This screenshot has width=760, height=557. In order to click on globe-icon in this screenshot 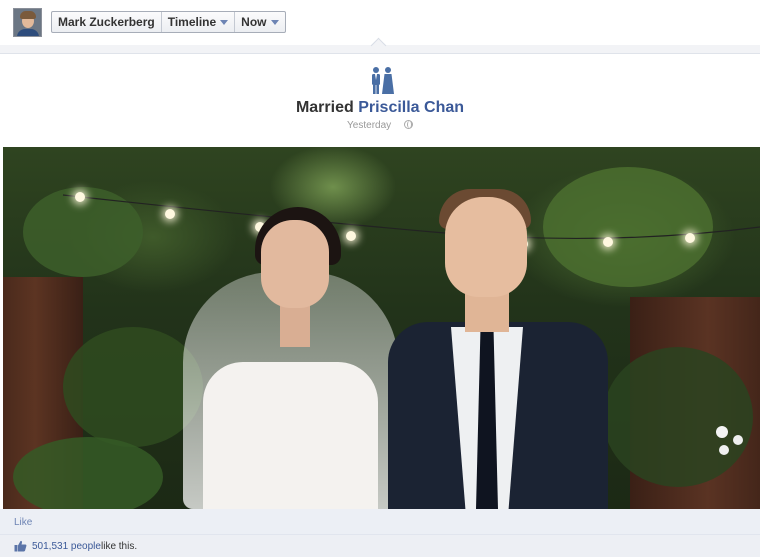, I will do `click(408, 124)`.